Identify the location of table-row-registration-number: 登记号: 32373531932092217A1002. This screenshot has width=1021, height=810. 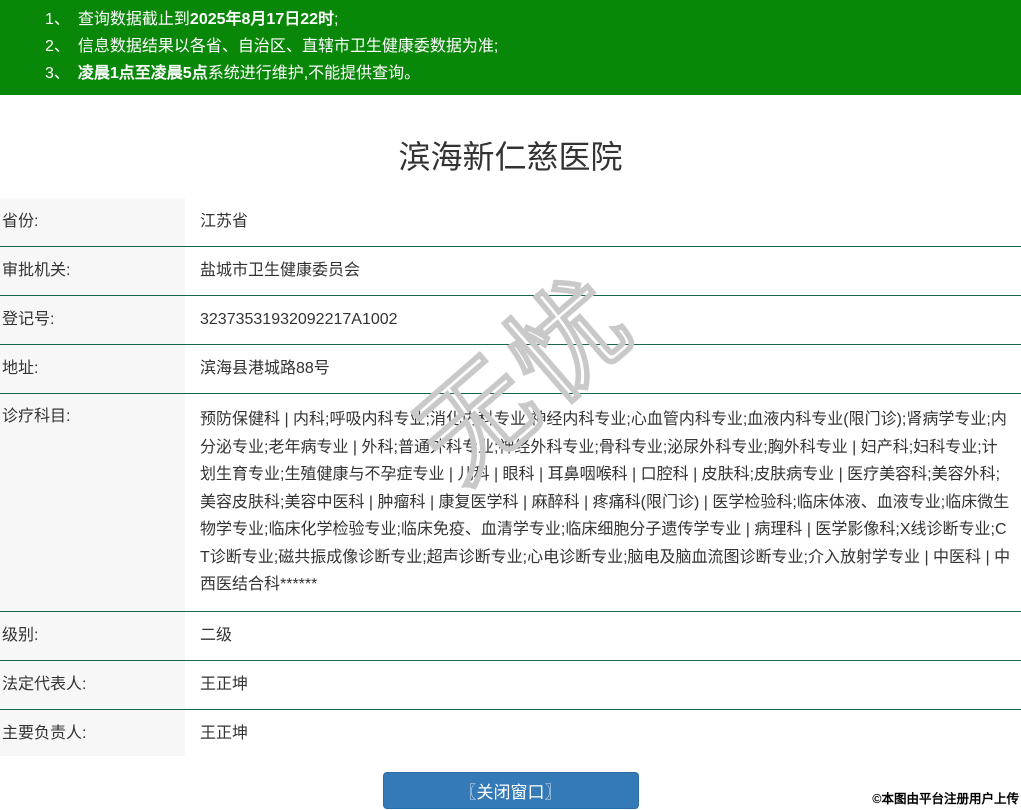
(510, 320).